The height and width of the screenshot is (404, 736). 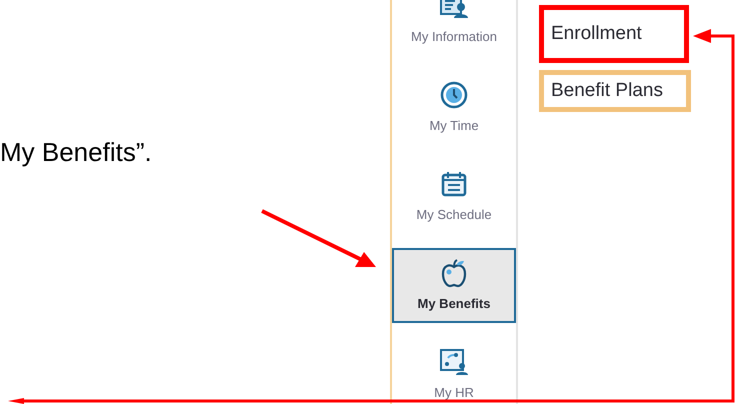 I want to click on submenu-link: Enrollment, so click(x=614, y=34).